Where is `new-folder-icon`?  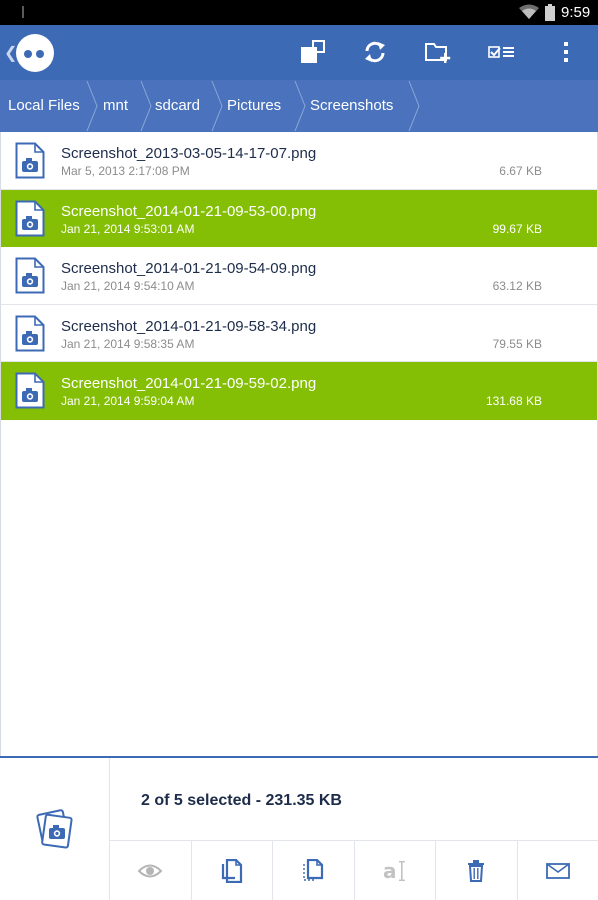 new-folder-icon is located at coordinates (438, 53).